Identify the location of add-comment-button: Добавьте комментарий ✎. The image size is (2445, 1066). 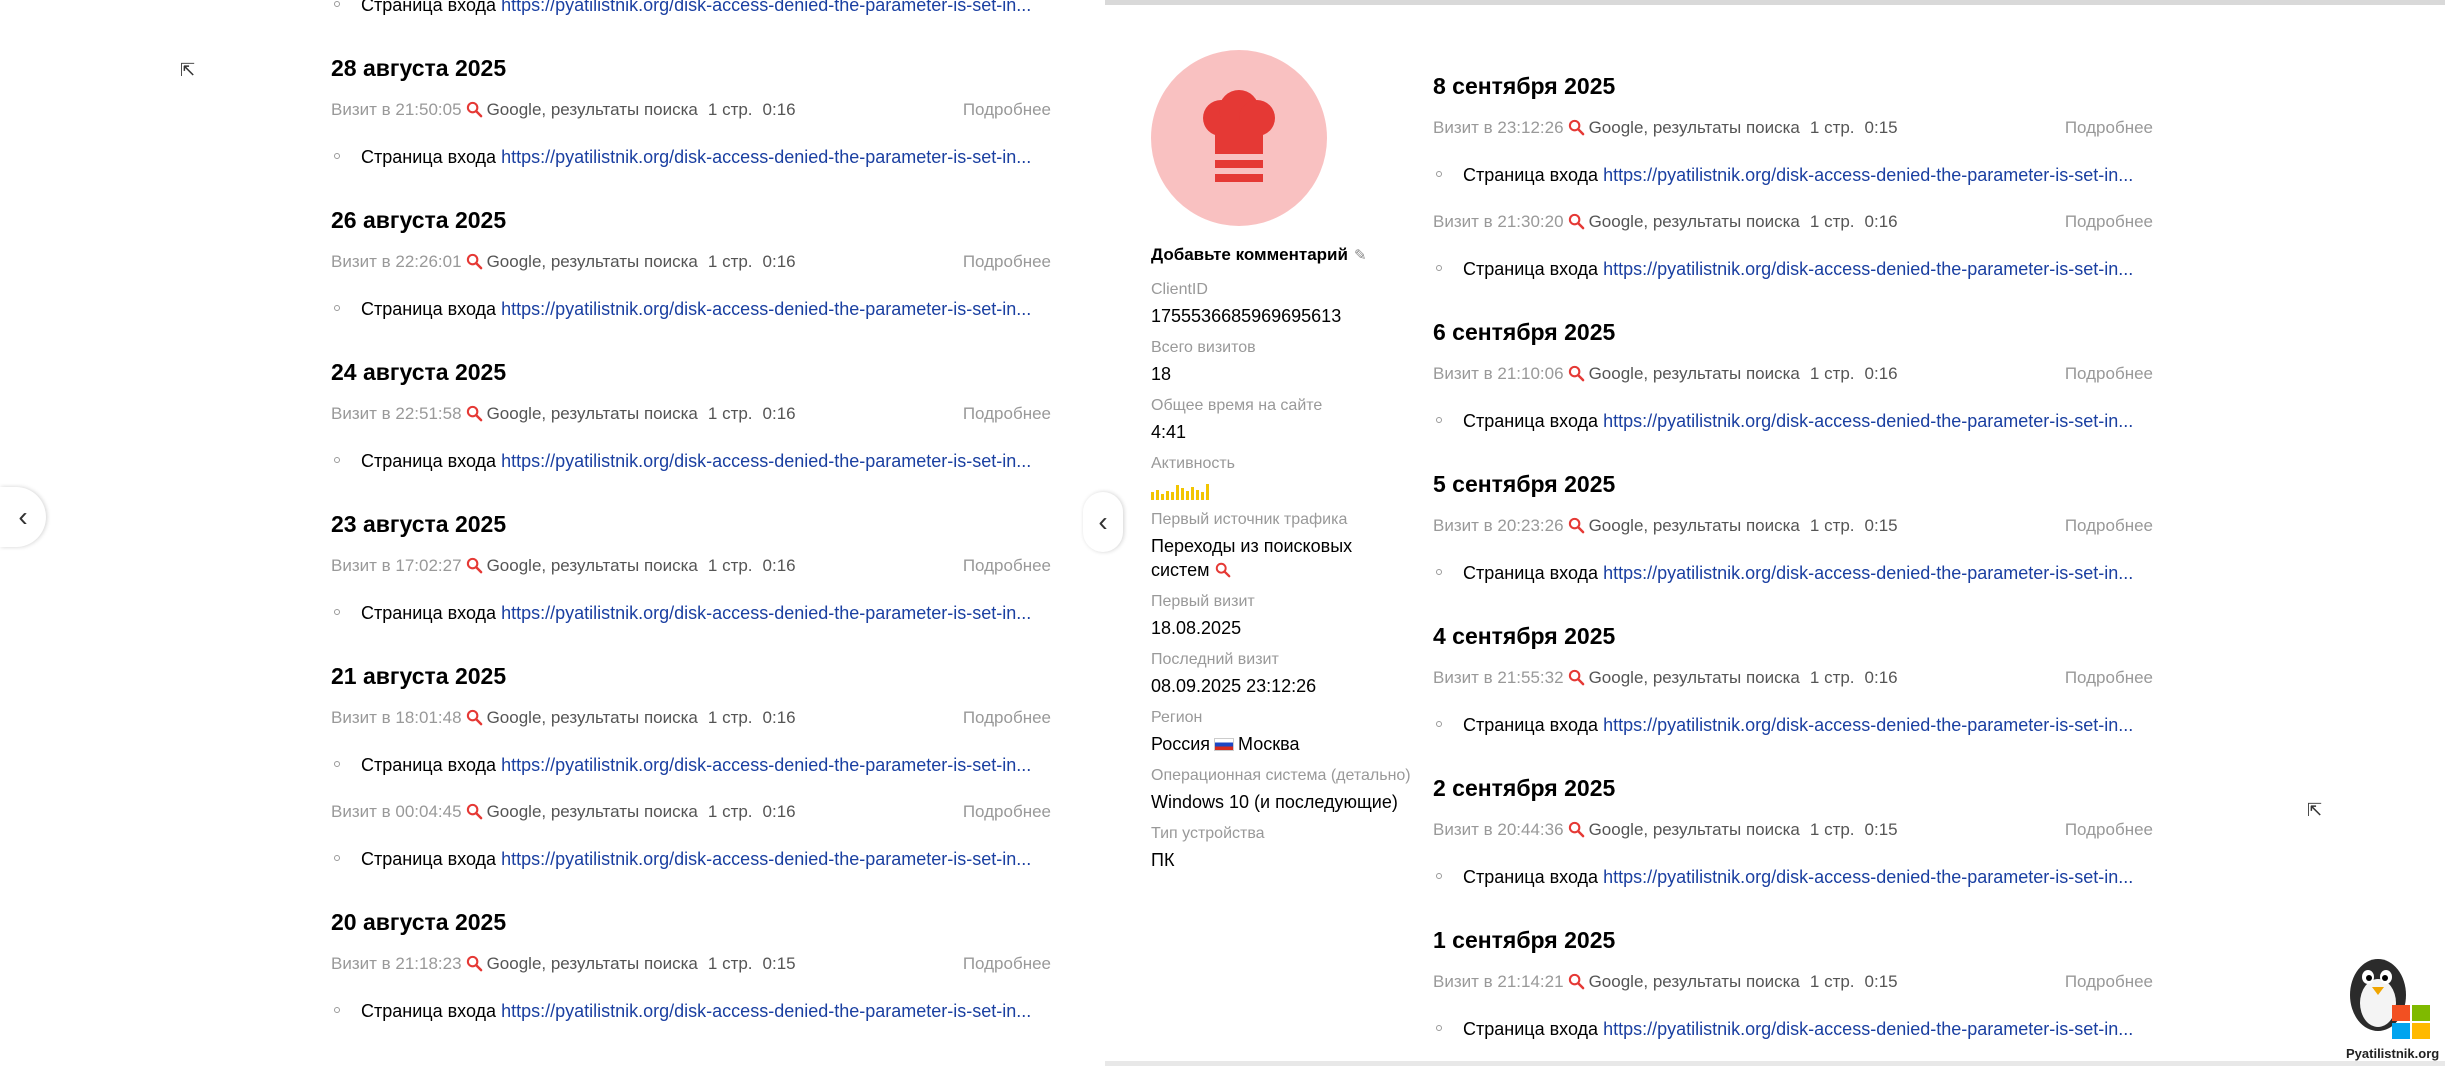
(1281, 255).